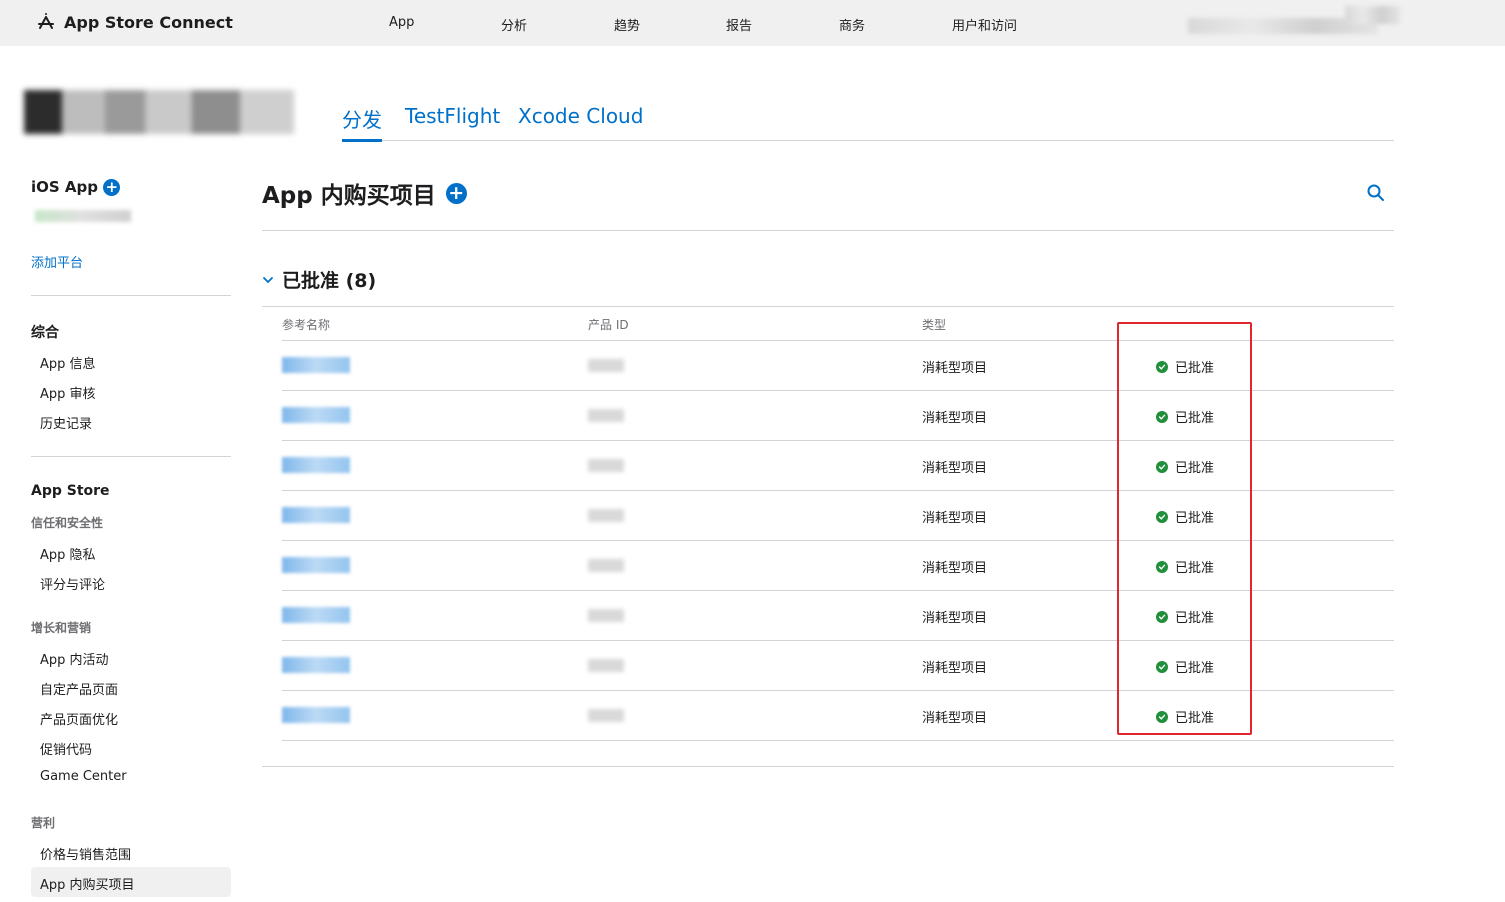 The image size is (1505, 902). Describe the element at coordinates (148, 22) in the screenshot. I see `brand-name: App Store Connect` at that location.